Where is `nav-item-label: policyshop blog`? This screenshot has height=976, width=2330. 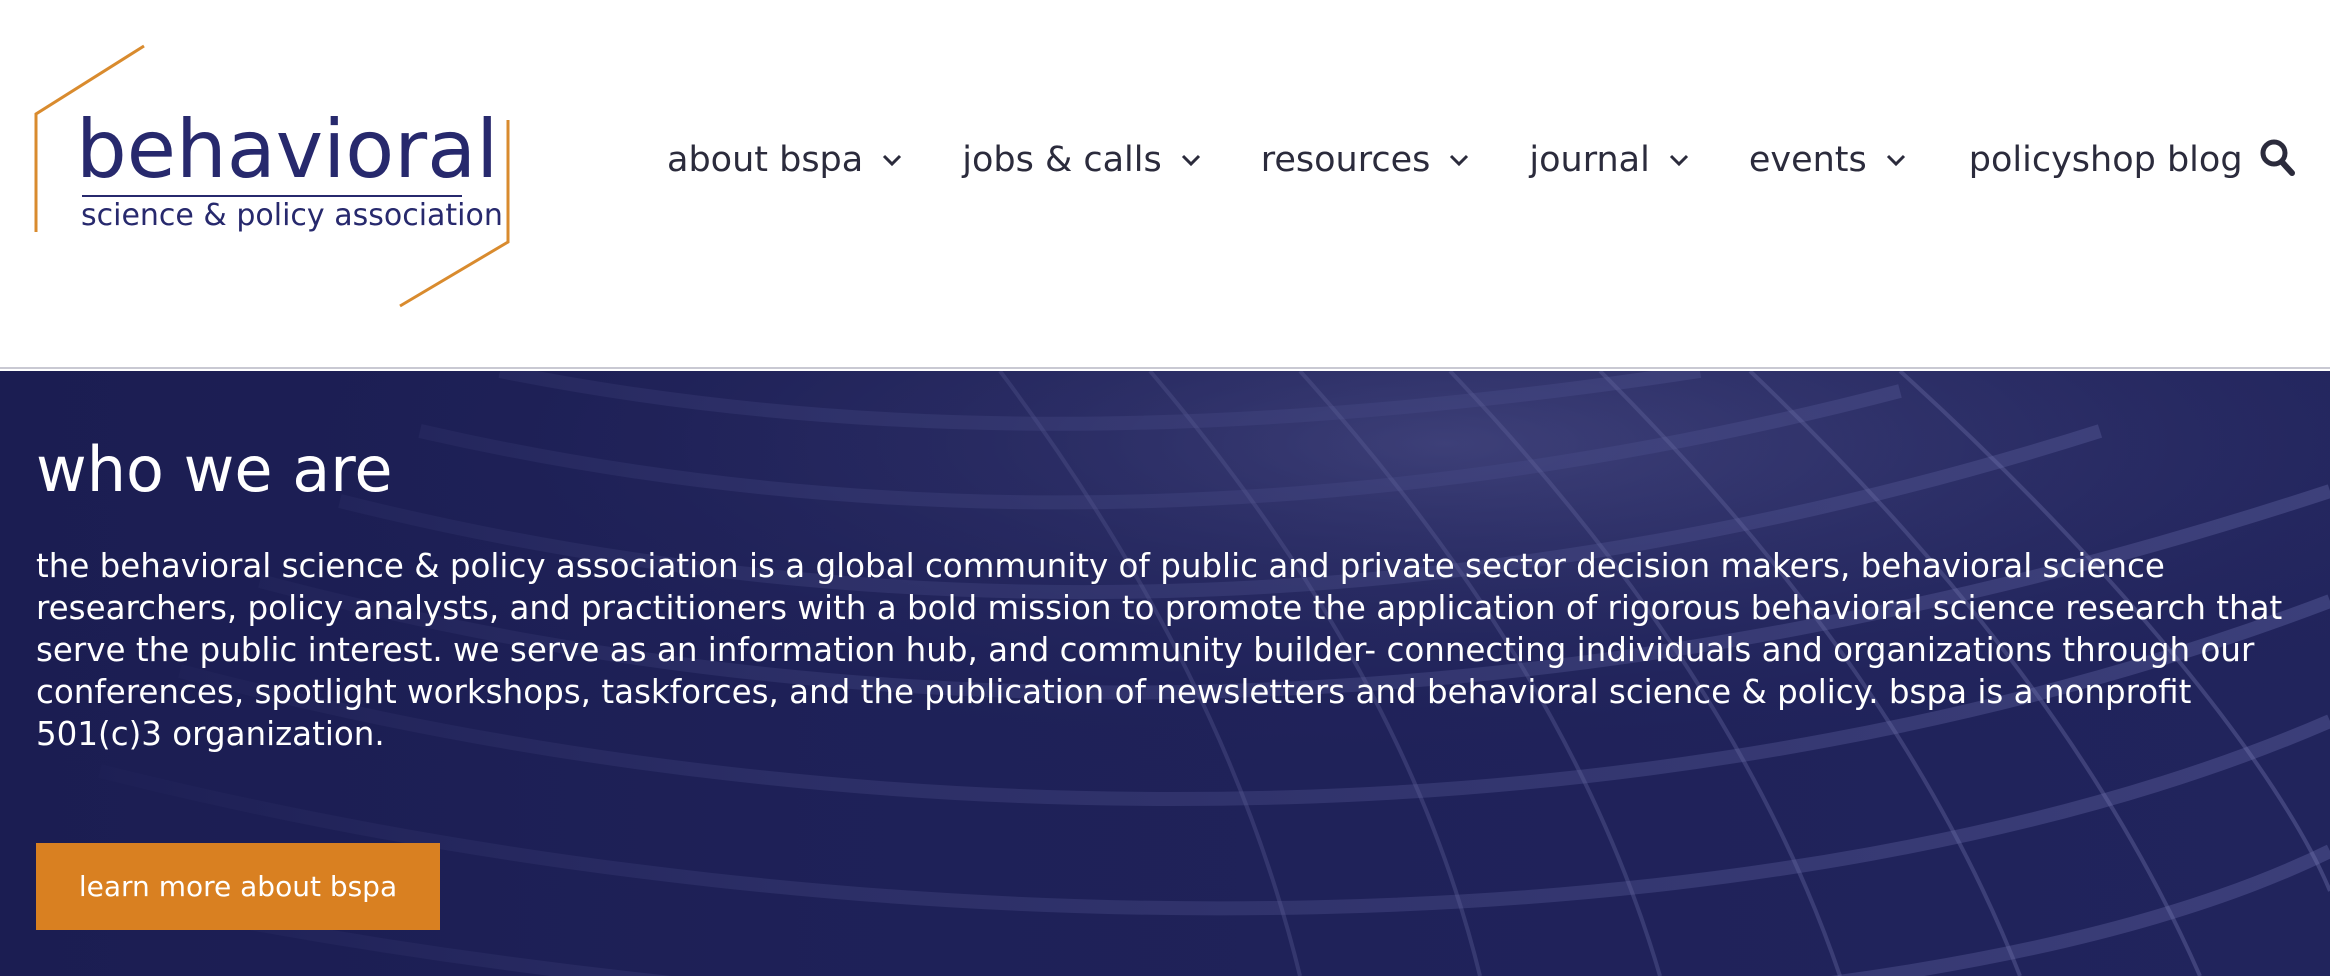
nav-item-label: policyshop blog is located at coordinates (2105, 159).